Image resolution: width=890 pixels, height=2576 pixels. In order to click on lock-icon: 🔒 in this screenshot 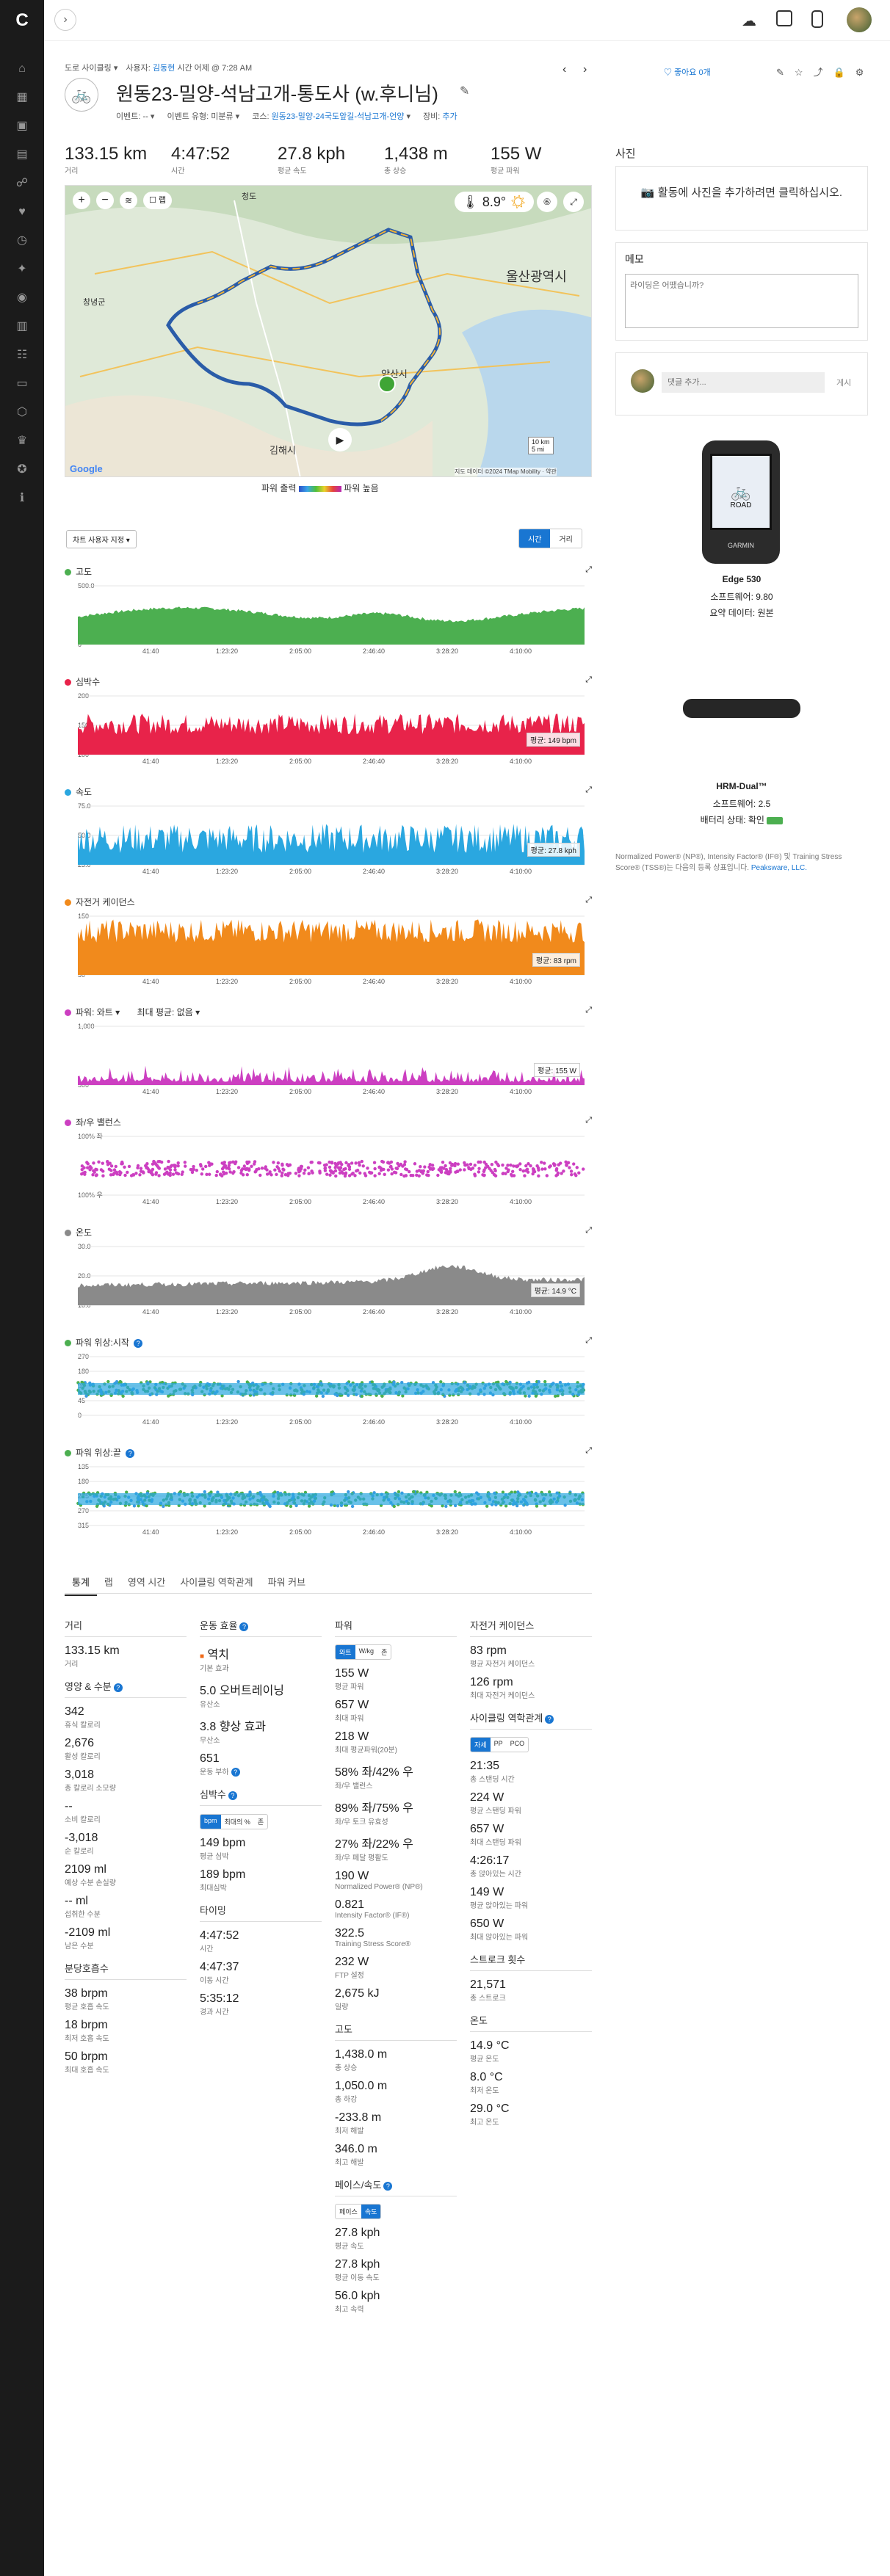, I will do `click(844, 73)`.